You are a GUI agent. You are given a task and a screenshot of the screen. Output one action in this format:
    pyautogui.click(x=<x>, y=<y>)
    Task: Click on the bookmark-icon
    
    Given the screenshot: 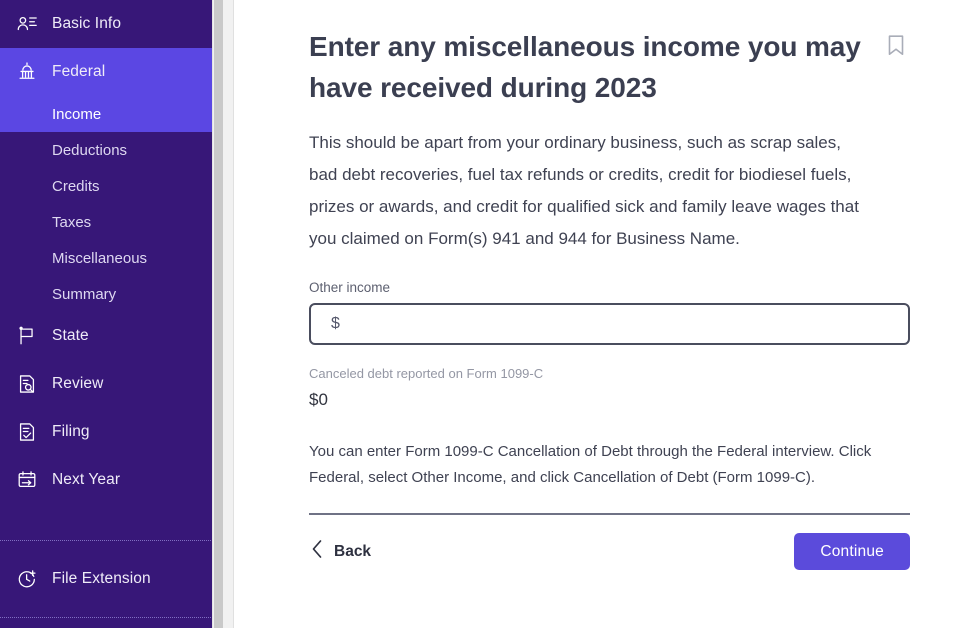 What is the action you would take?
    pyautogui.click(x=897, y=46)
    